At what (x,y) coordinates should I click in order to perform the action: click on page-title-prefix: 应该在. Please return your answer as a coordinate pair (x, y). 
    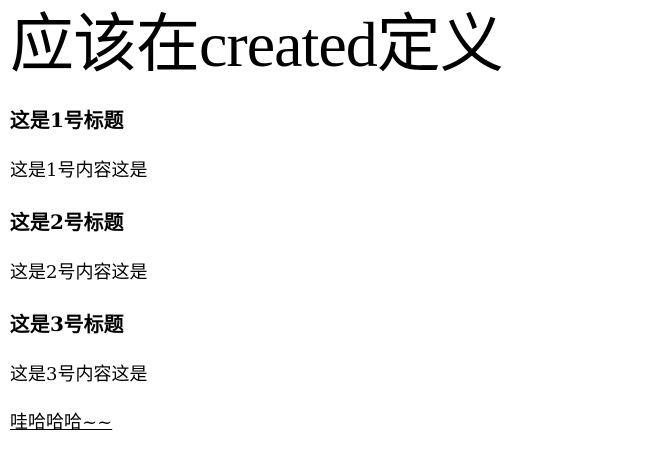
    Looking at the image, I should click on (105, 45).